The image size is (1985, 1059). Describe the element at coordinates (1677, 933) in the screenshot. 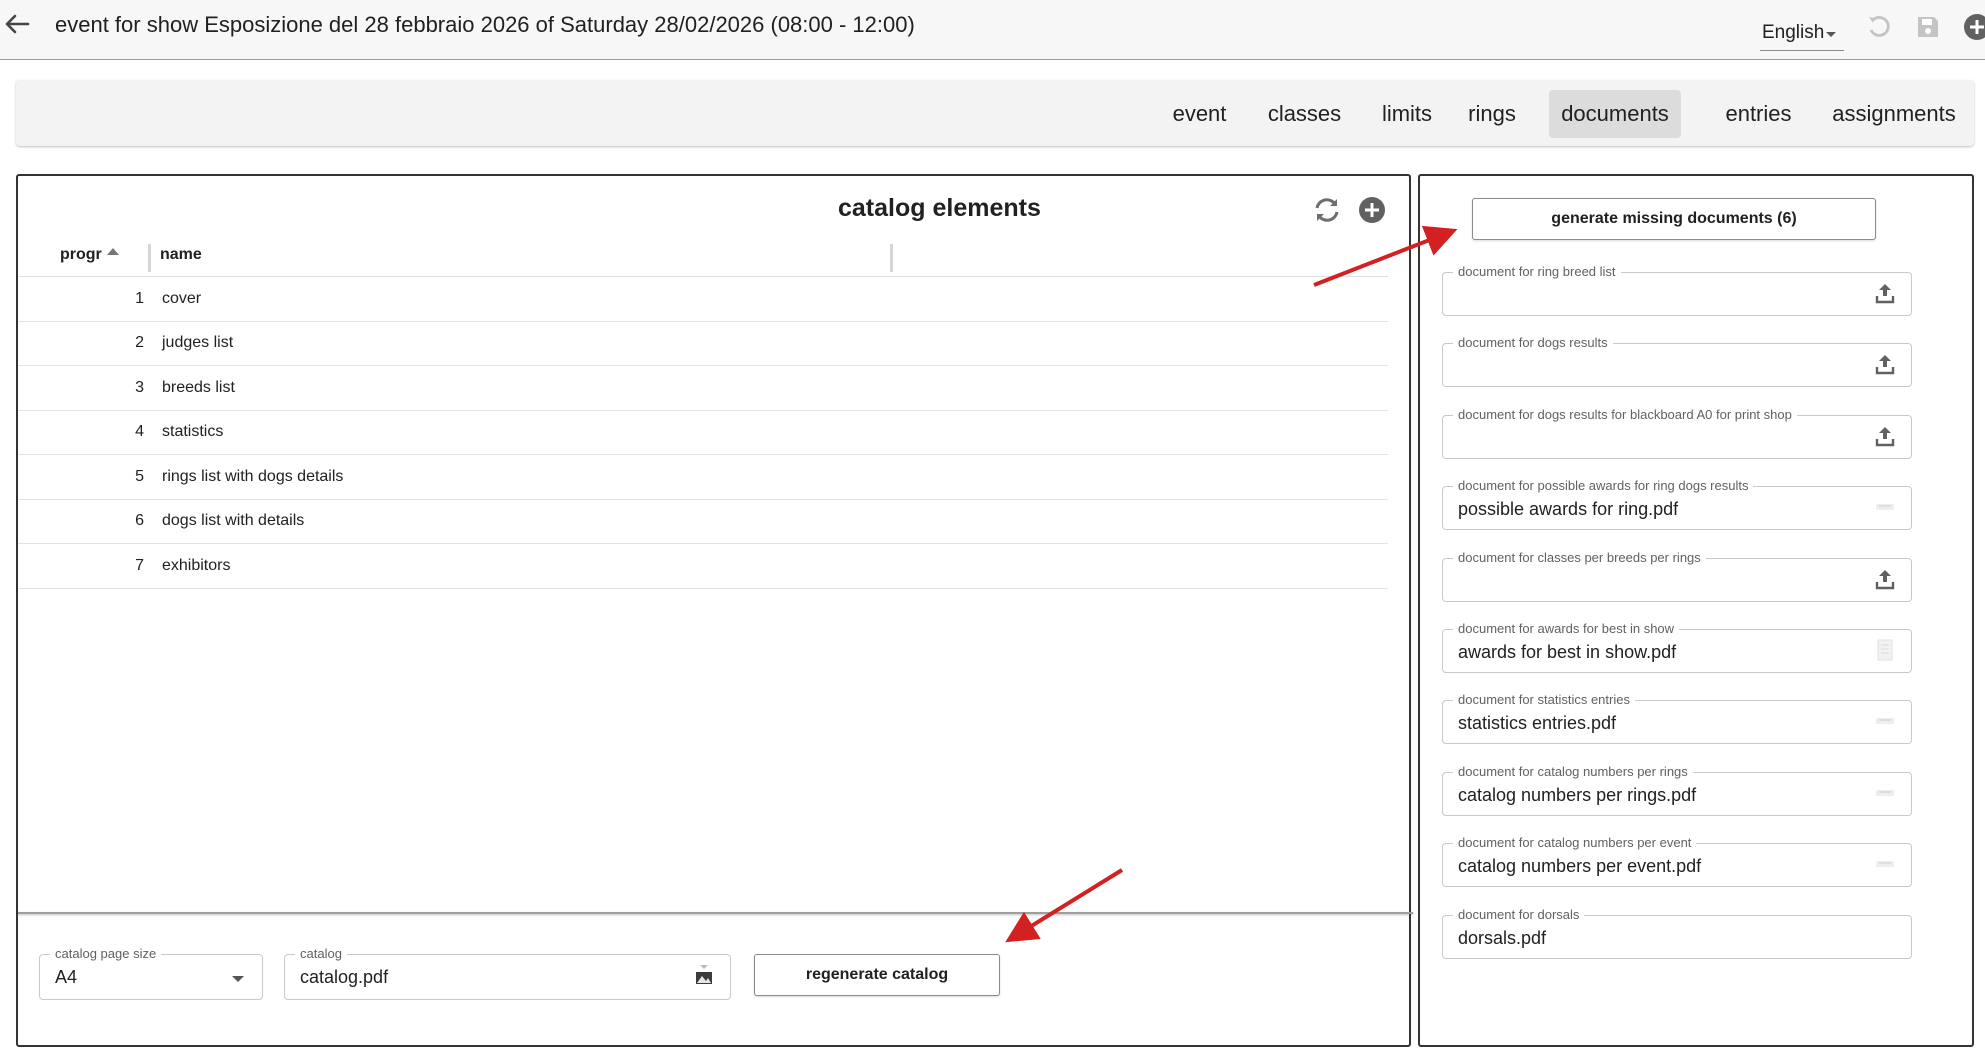

I see `document-field-dorsals: document for dorsals dorsals.pdf` at that location.